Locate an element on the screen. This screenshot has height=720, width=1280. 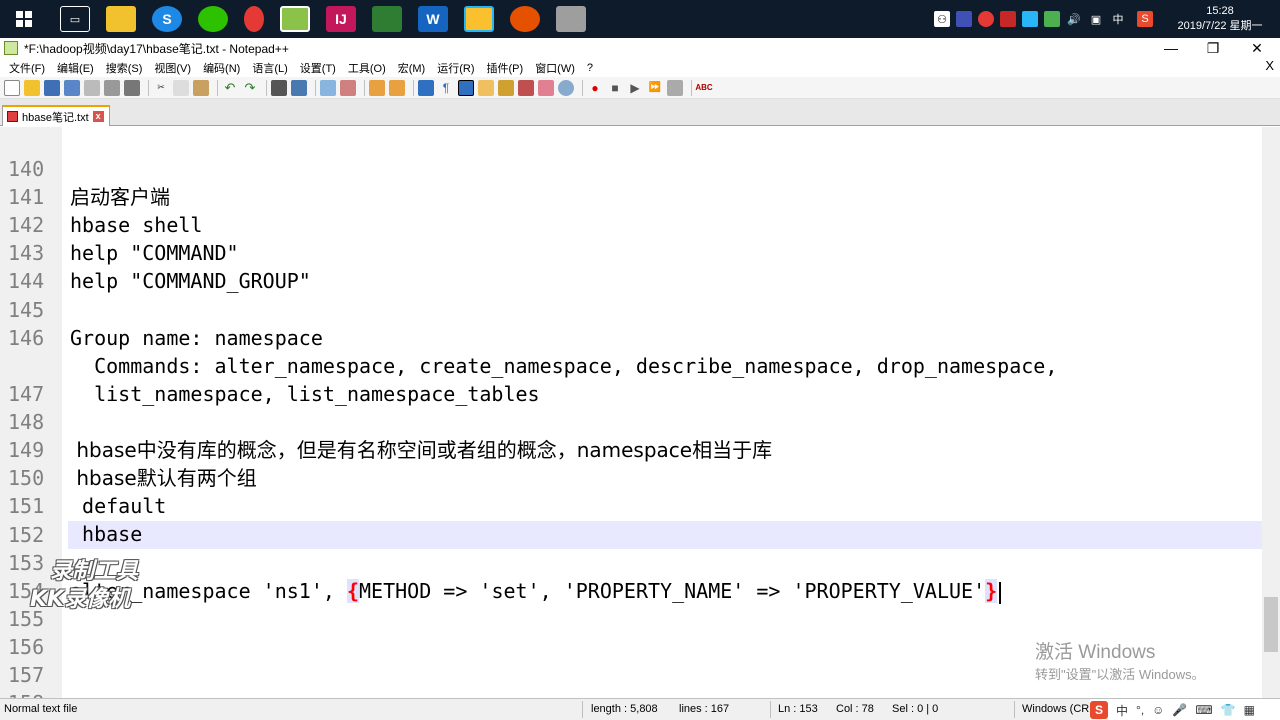
editor-line: 142 help "COMMAND" is located at coordinates (631, 224).